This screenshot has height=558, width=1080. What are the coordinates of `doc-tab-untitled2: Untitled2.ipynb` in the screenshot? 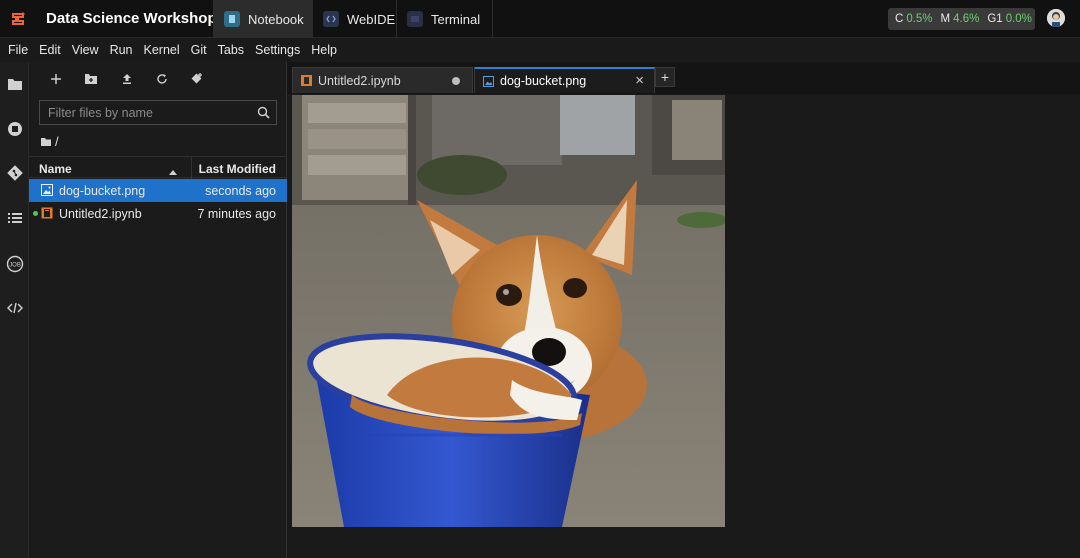 It's located at (382, 80).